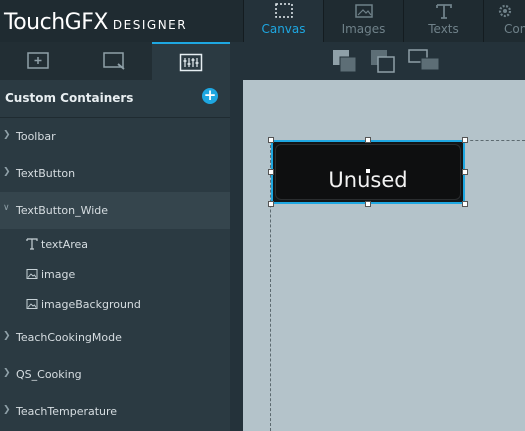  I want to click on tab-canvas: Canvas, so click(283, 21).